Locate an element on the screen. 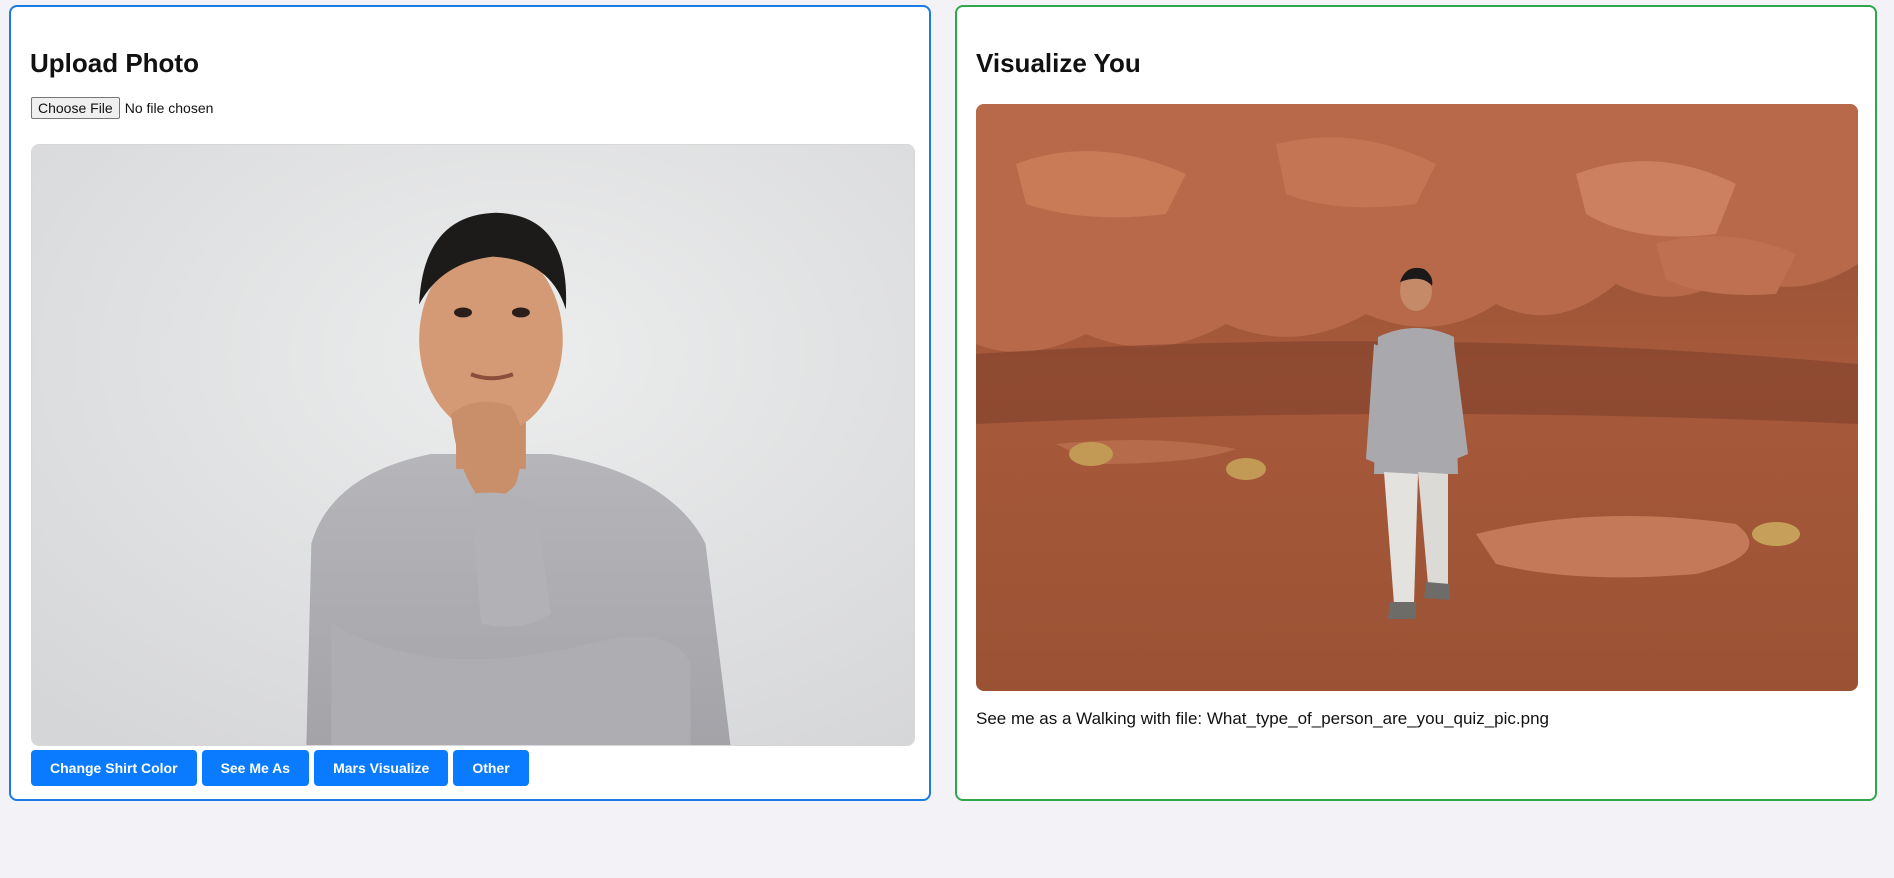  visualize-title: Visualize You is located at coordinates (1058, 63).